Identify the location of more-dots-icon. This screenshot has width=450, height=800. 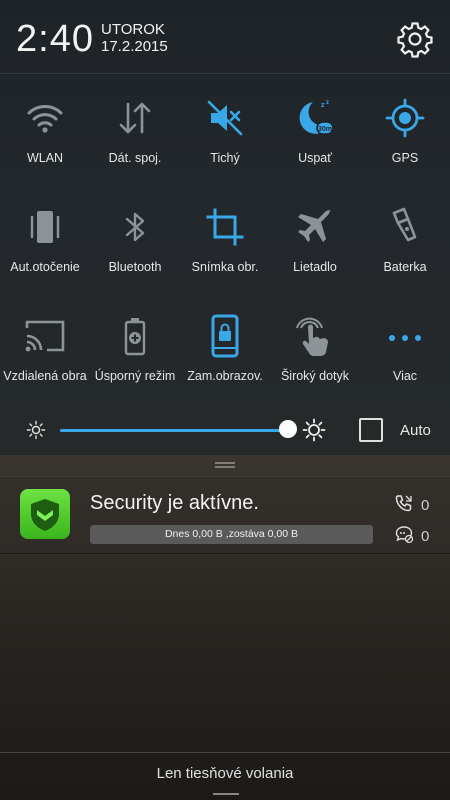
(405, 338).